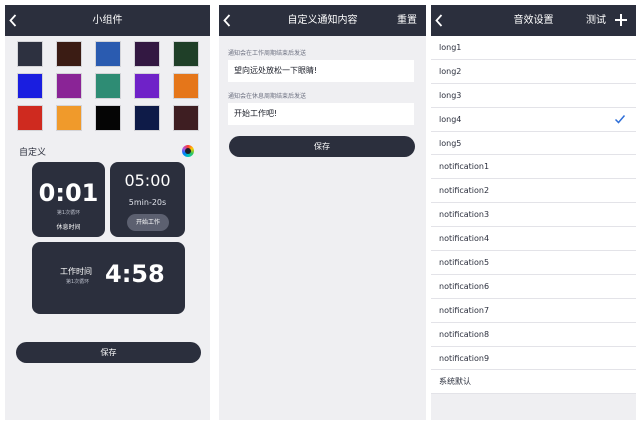 The image size is (640, 425). Describe the element at coordinates (464, 334) in the screenshot. I see `sound-item-label: notification8` at that location.